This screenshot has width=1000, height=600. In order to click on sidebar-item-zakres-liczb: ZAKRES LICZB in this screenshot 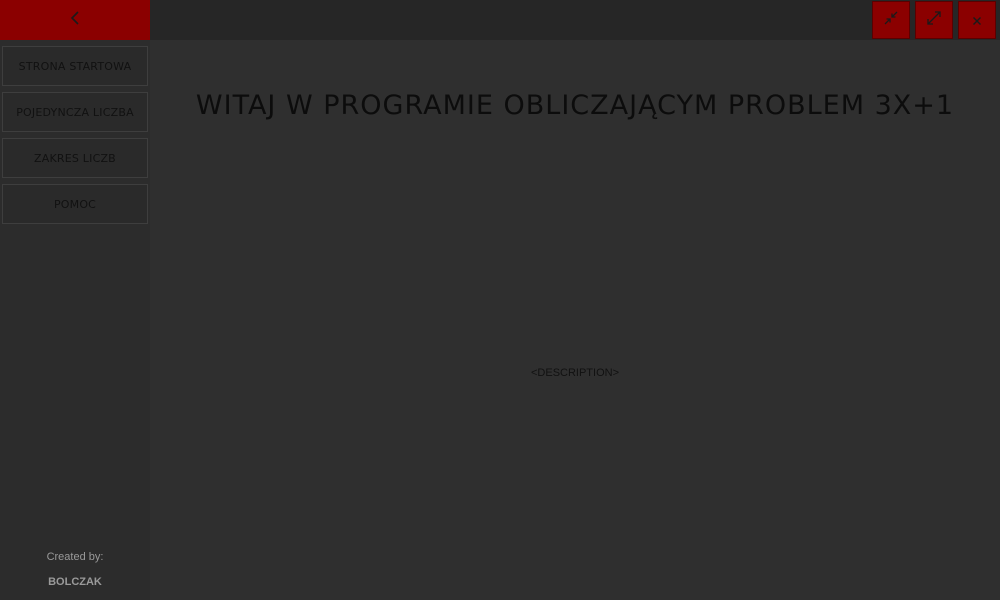, I will do `click(75, 158)`.